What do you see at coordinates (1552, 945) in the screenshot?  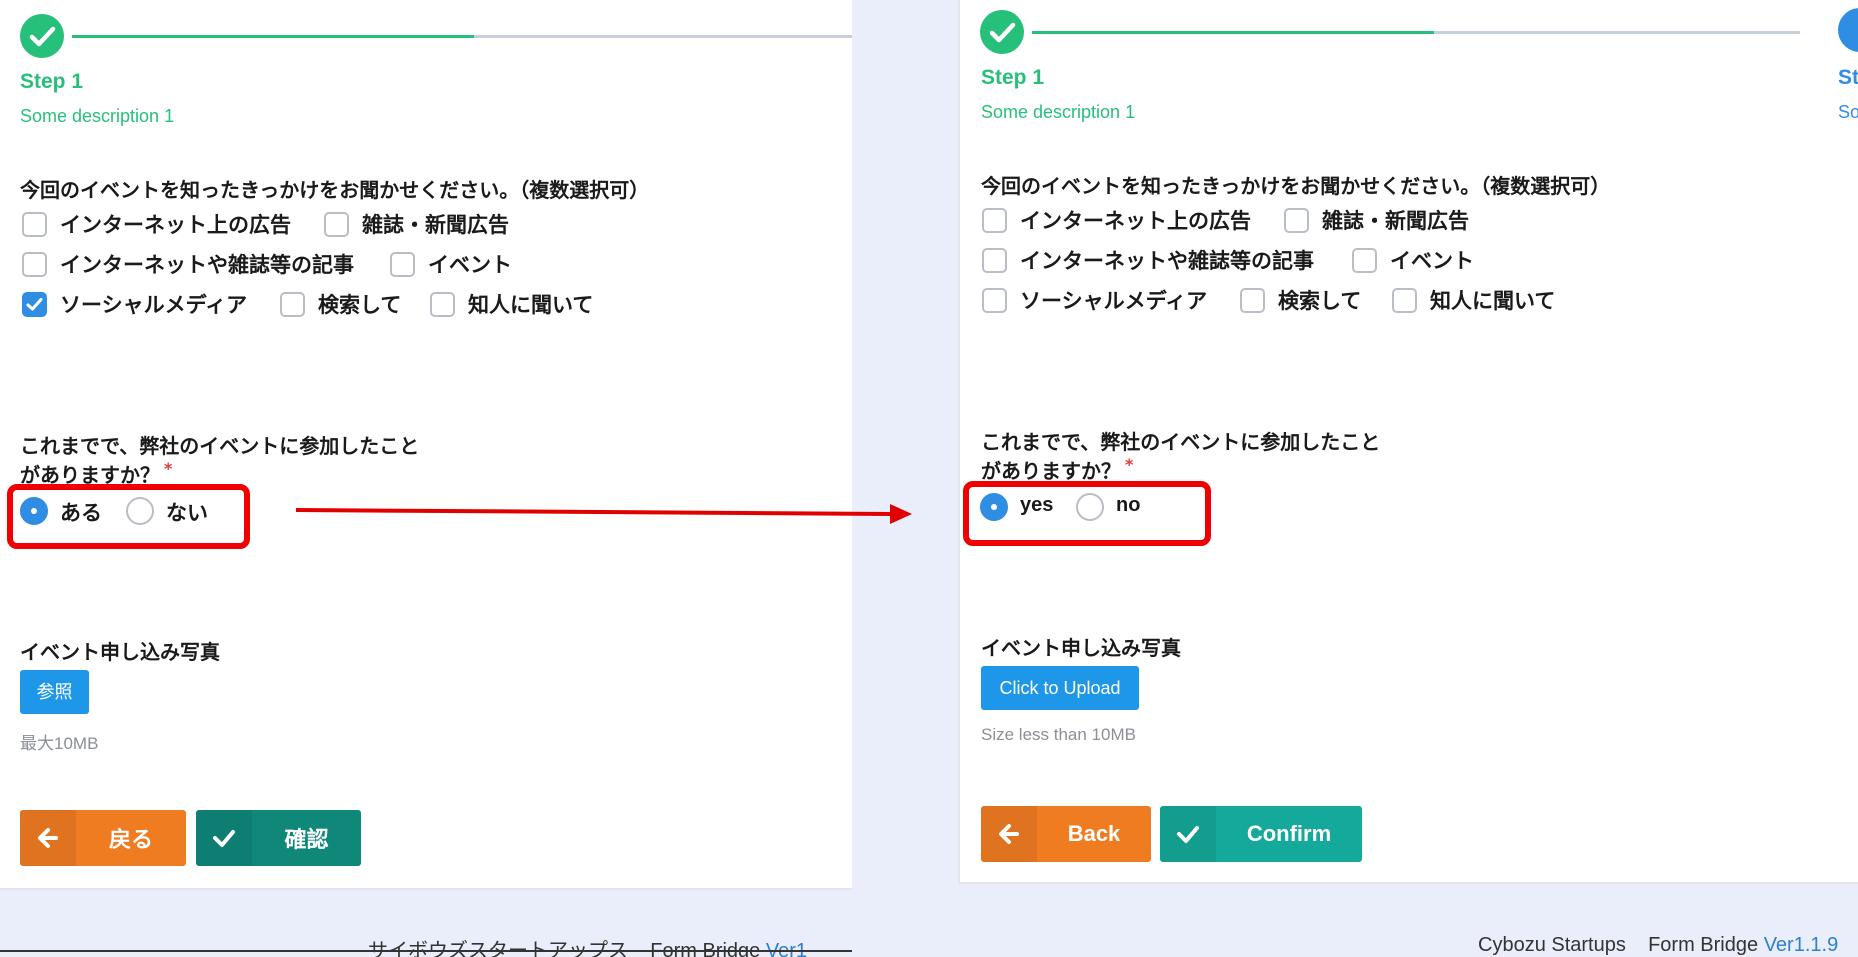 I see `footer-company-link: Cybozu Startups` at bounding box center [1552, 945].